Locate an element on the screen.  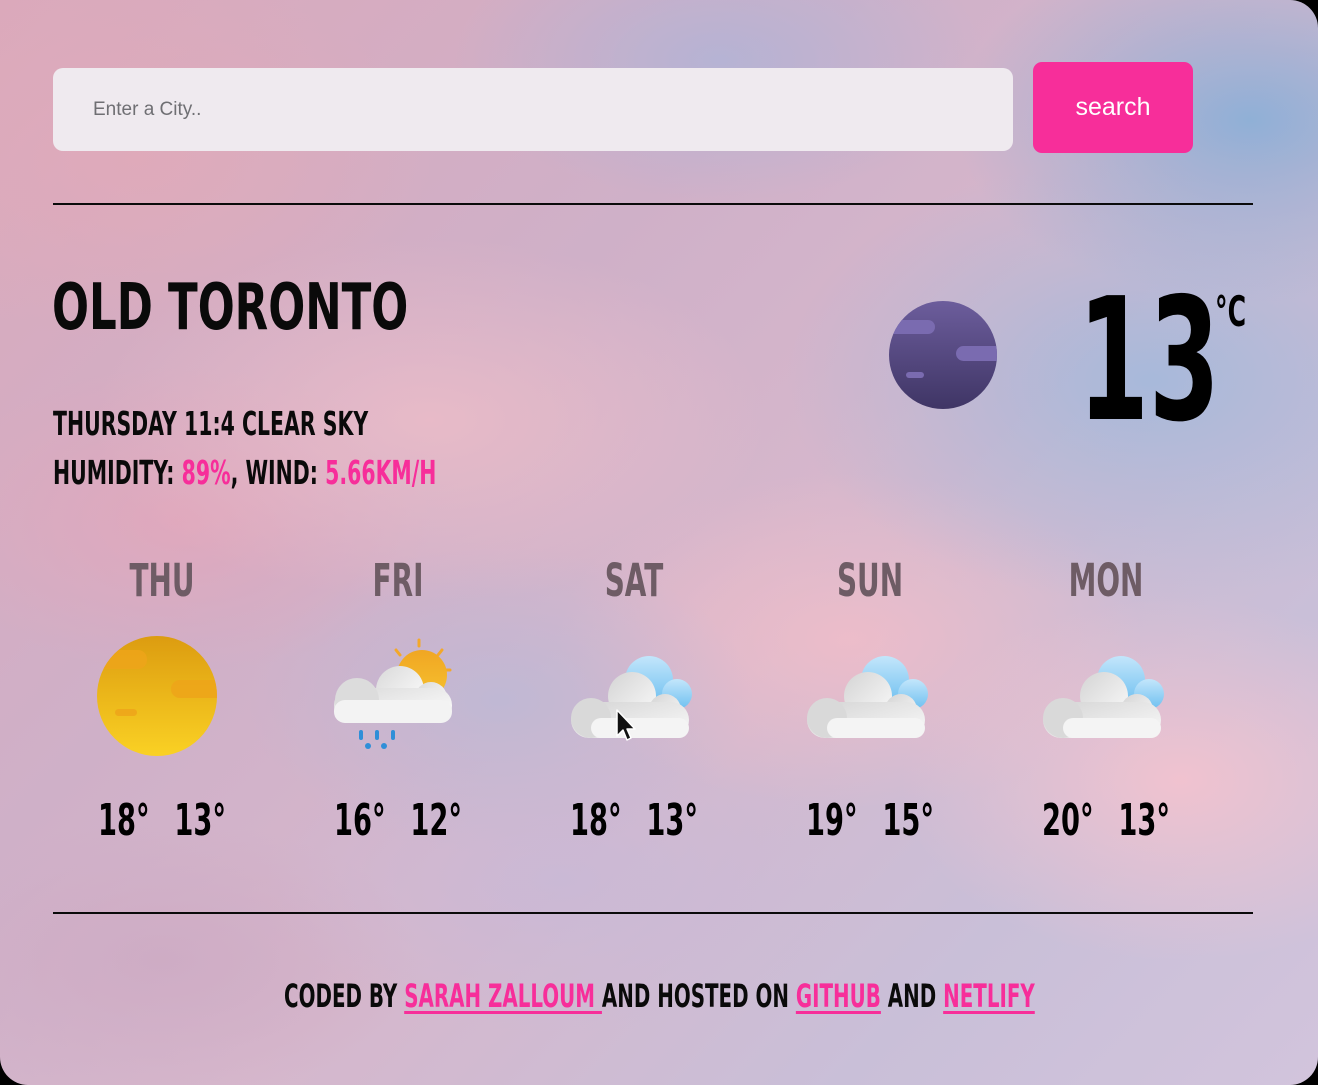
forecast-day: Mon 20° 13° is located at coordinates (1106, 700).